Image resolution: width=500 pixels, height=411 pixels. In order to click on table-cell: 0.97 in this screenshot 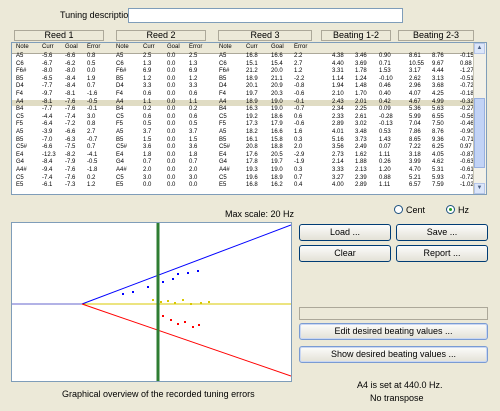, I will do `click(466, 147)`.